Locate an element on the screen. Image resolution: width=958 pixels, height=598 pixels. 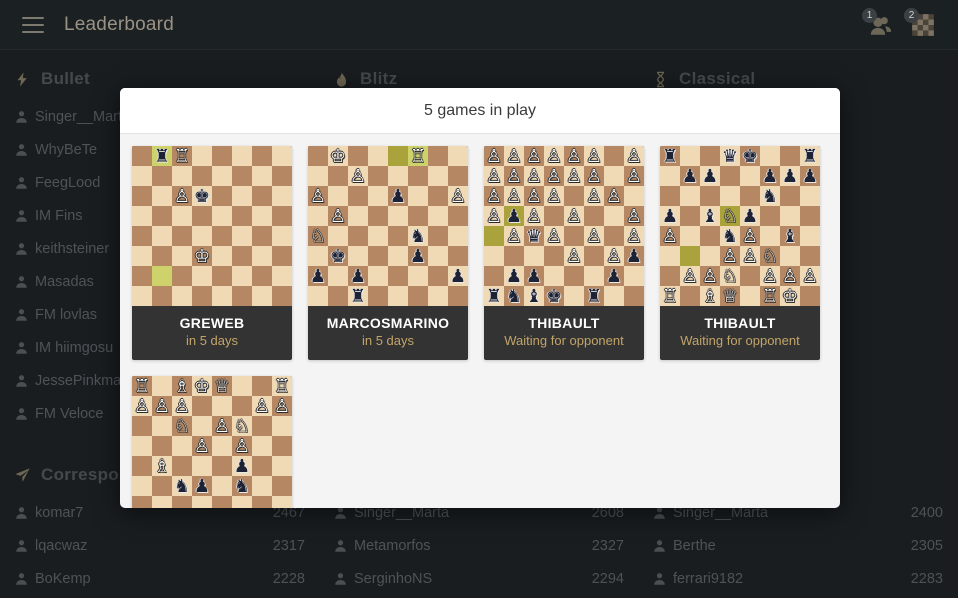
board-square: ♝ is located at coordinates (710, 216).